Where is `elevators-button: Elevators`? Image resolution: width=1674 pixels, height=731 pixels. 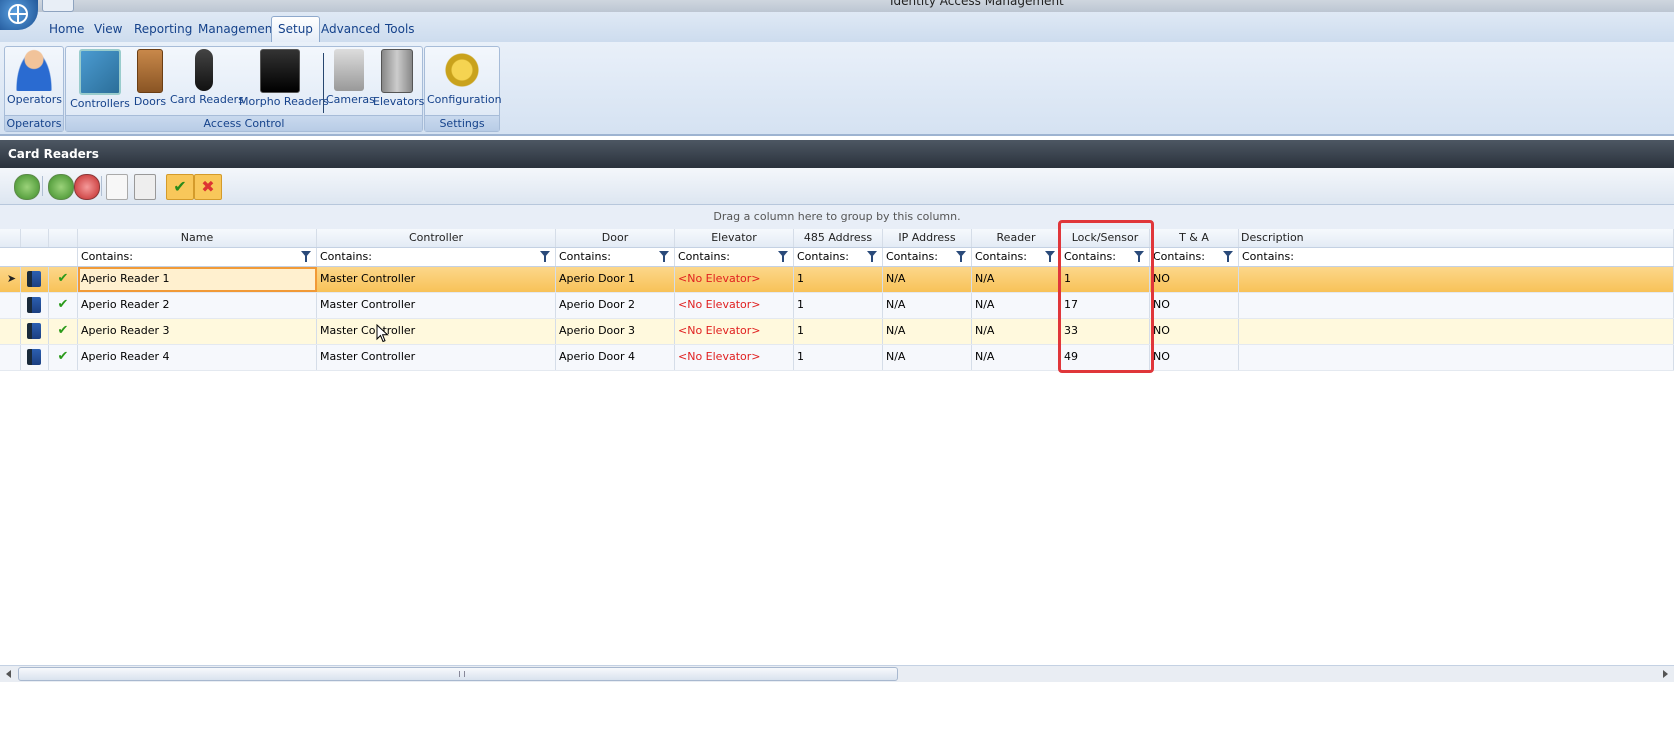 elevators-button: Elevators is located at coordinates (398, 80).